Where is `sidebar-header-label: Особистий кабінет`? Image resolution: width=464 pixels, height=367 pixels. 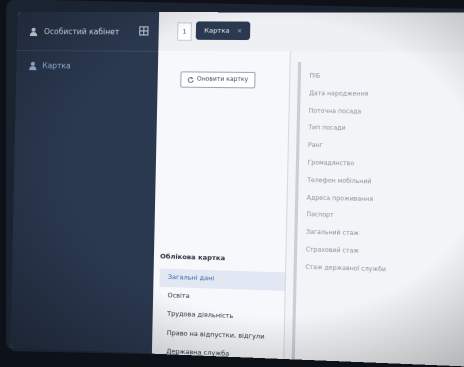
sidebar-header-label: Особистий кабінет is located at coordinates (81, 31).